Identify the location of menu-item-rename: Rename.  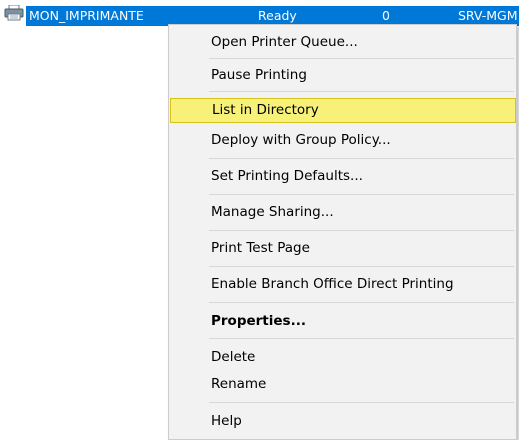
(342, 384).